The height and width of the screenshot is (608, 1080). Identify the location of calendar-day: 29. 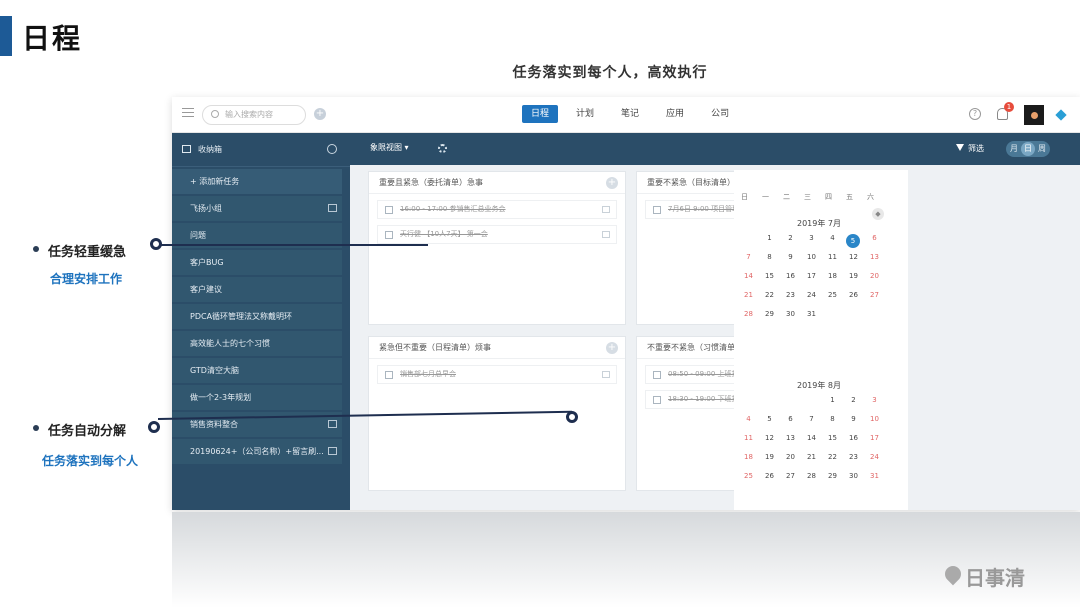
(769, 314).